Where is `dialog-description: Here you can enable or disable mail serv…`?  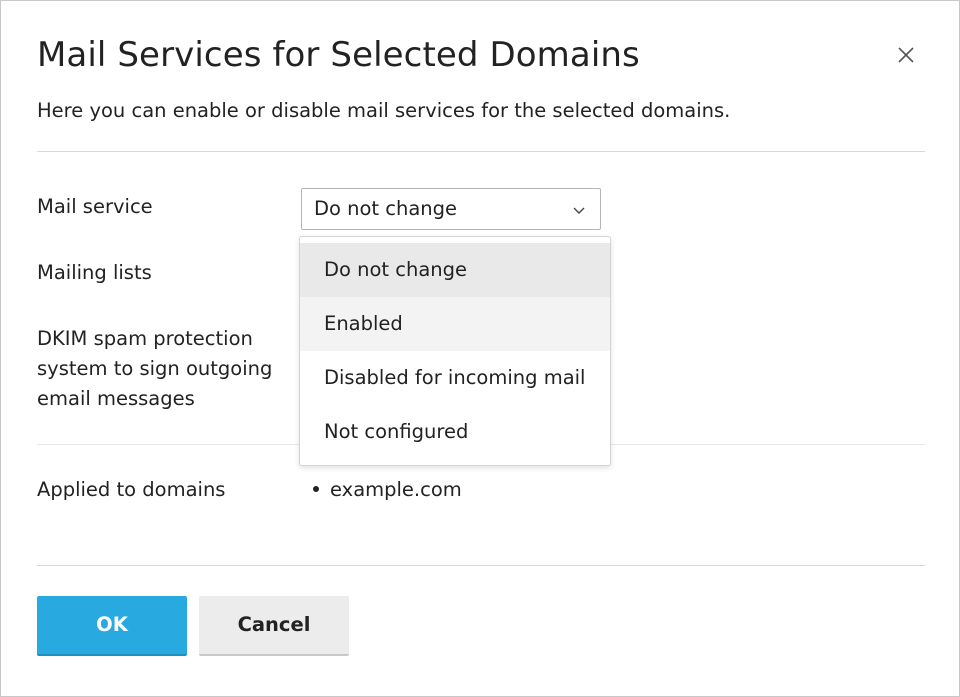
dialog-description: Here you can enable or disable mail serv… is located at coordinates (384, 110).